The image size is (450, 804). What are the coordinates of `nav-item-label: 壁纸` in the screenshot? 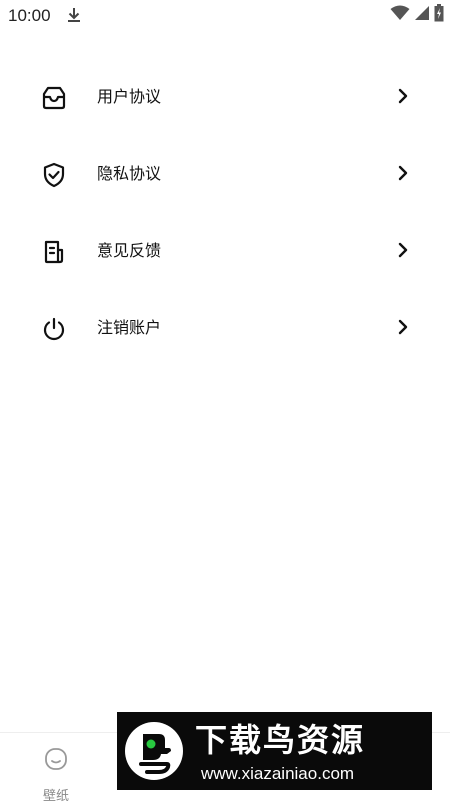 It's located at (55, 796).